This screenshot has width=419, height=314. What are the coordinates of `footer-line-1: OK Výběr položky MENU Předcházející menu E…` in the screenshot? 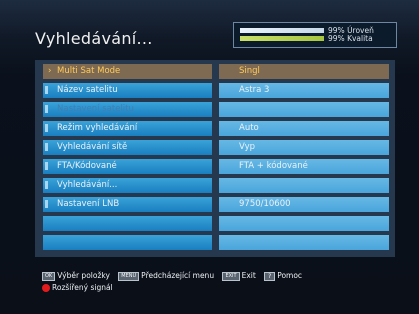 It's located at (175, 276).